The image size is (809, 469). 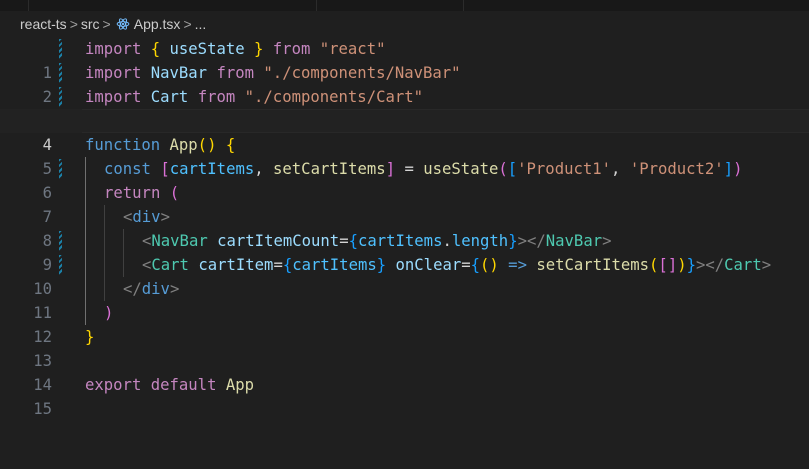 I want to click on line-content: function App() {, so click(x=160, y=145).